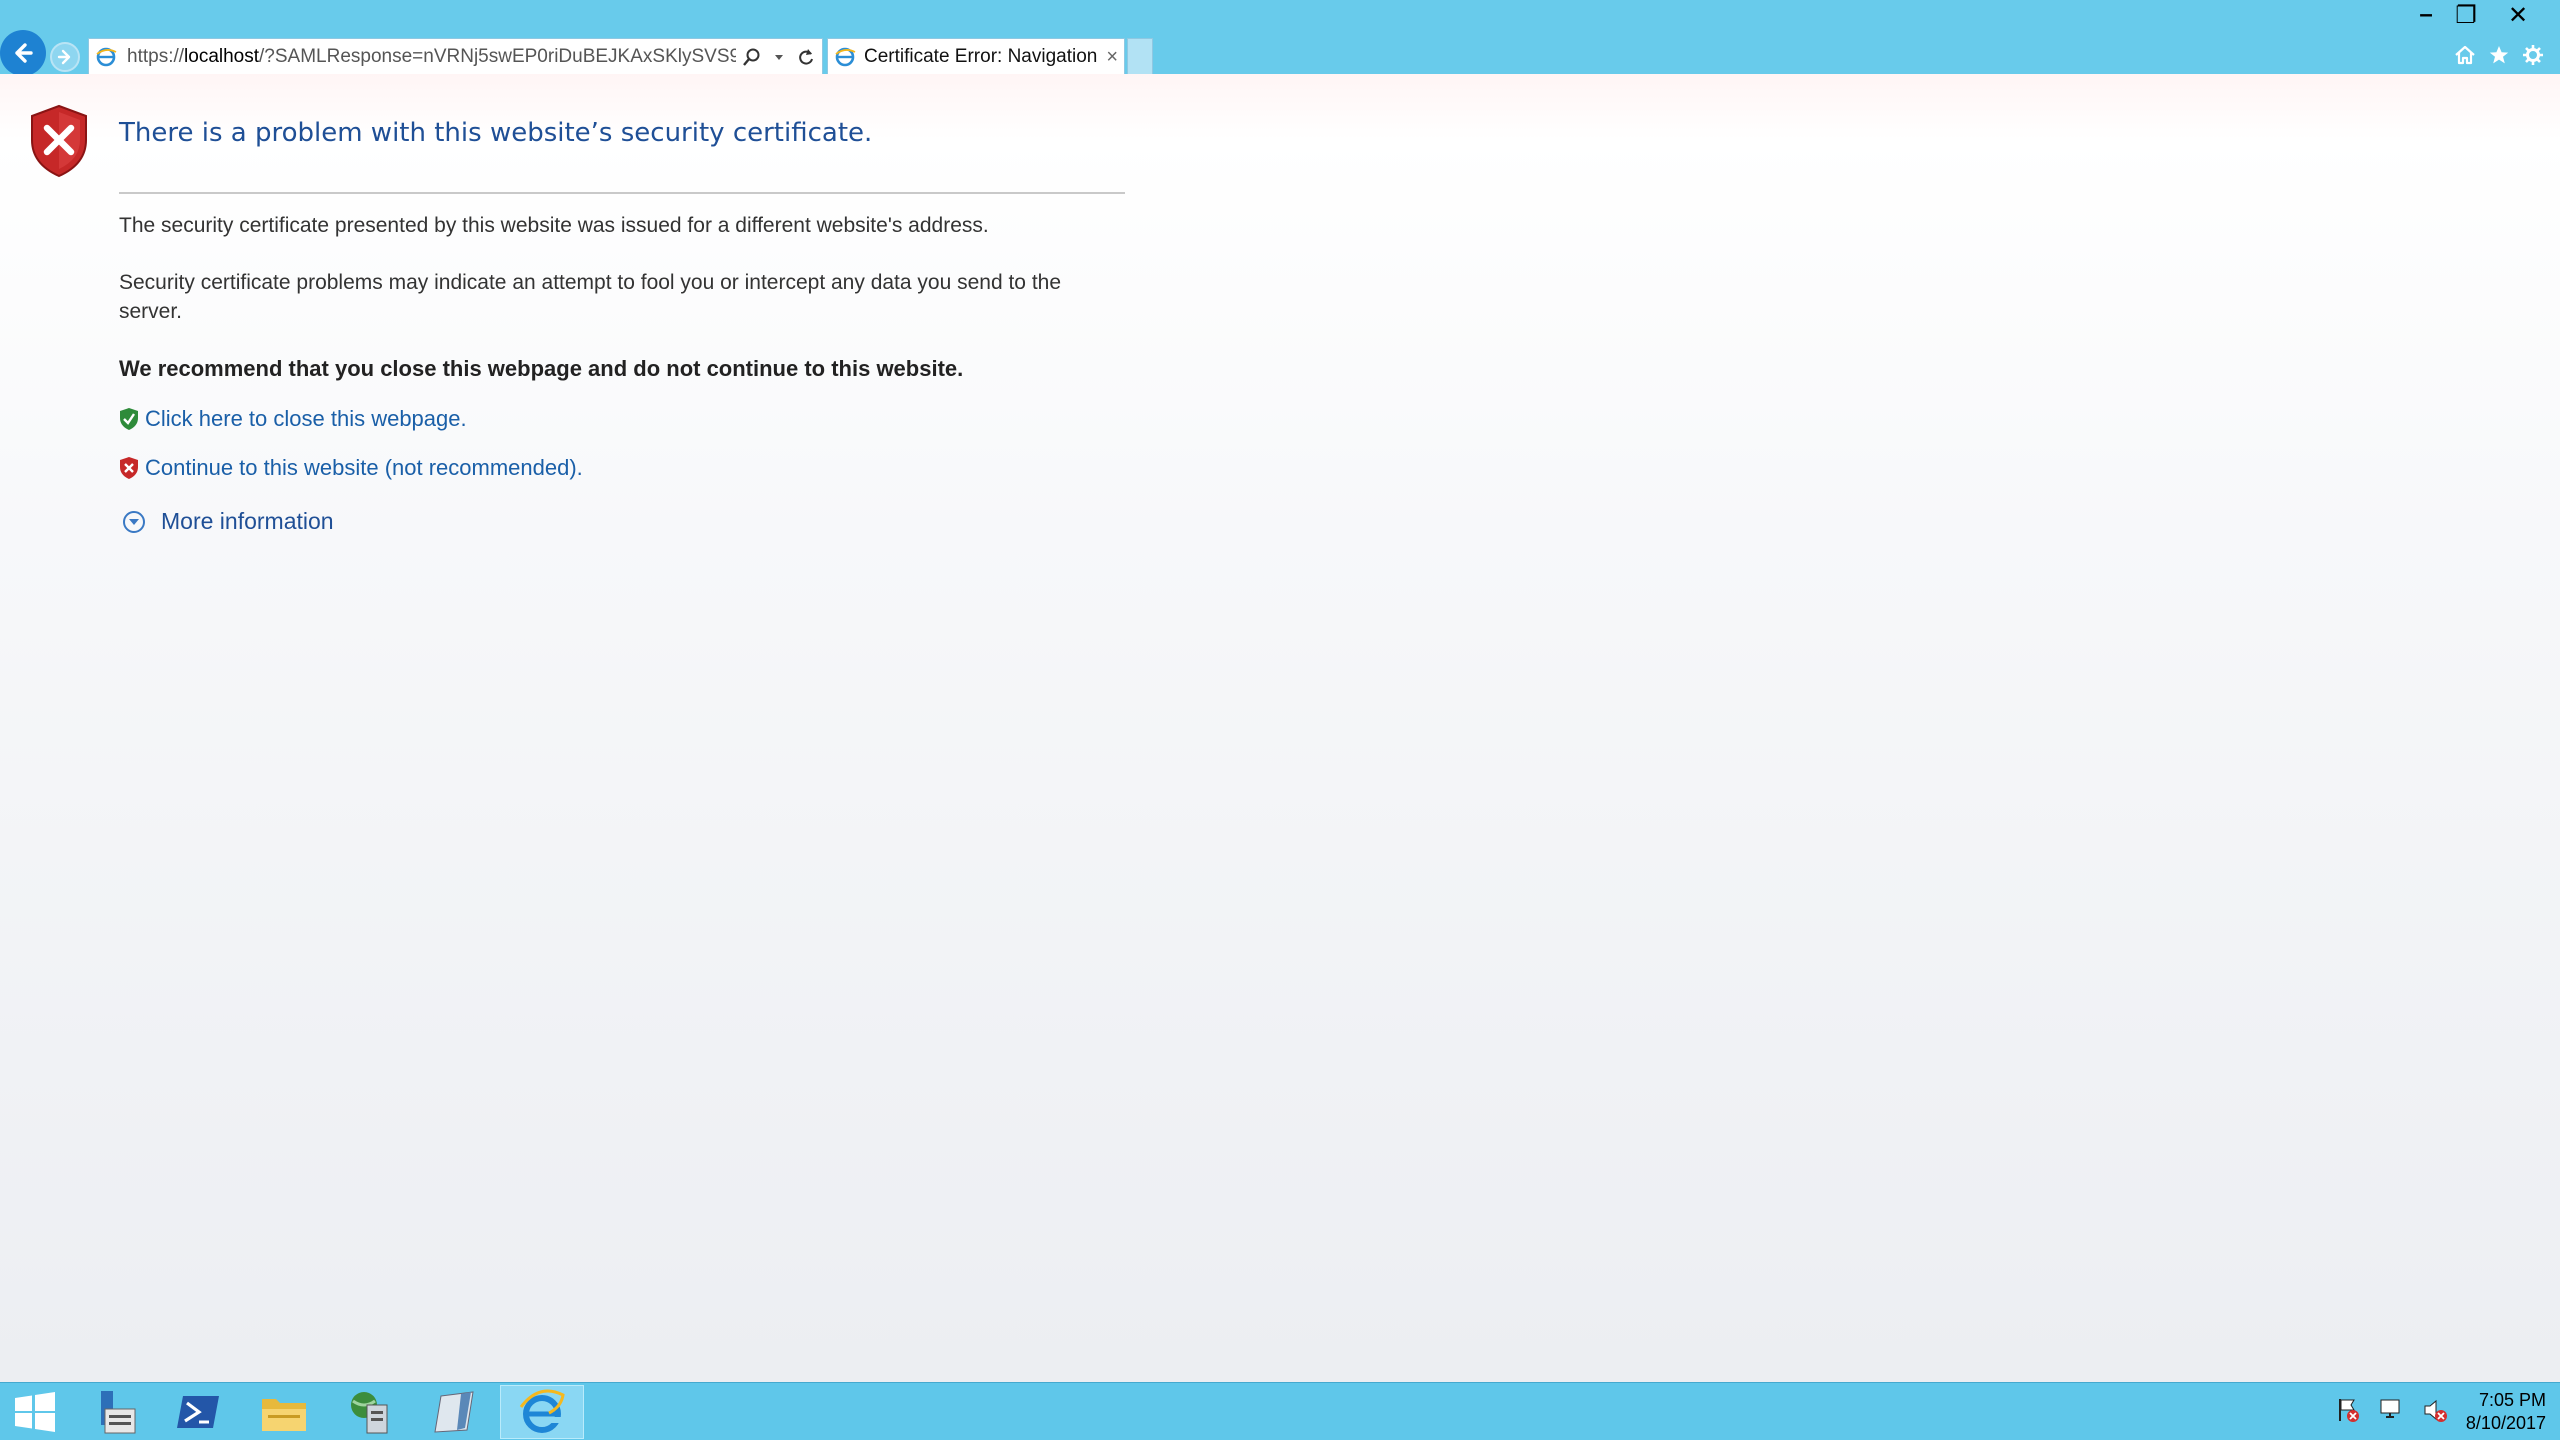 This screenshot has height=1440, width=2560. I want to click on clock-time: 7:05 PM, so click(2512, 1400).